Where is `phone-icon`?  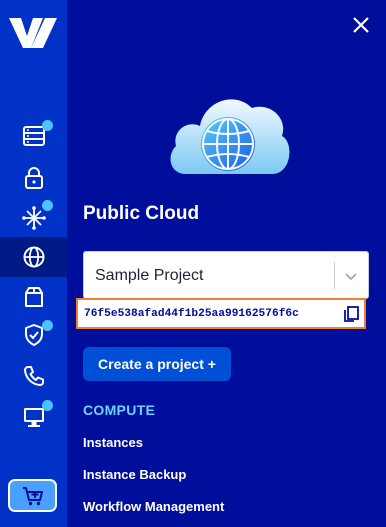 phone-icon is located at coordinates (33, 376).